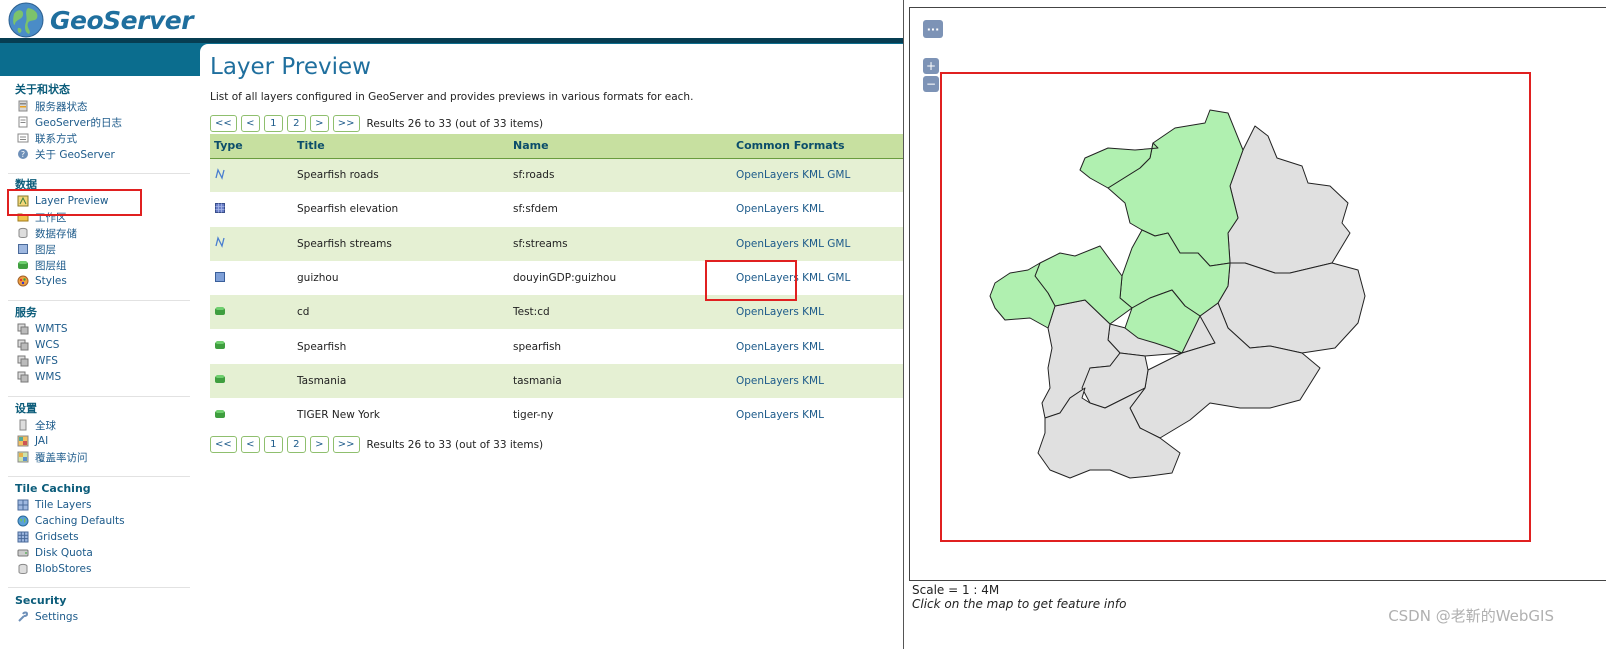 Image resolution: width=1606 pixels, height=649 pixels. What do you see at coordinates (47, 345) in the screenshot?
I see `sidebar-item-label: WCS` at bounding box center [47, 345].